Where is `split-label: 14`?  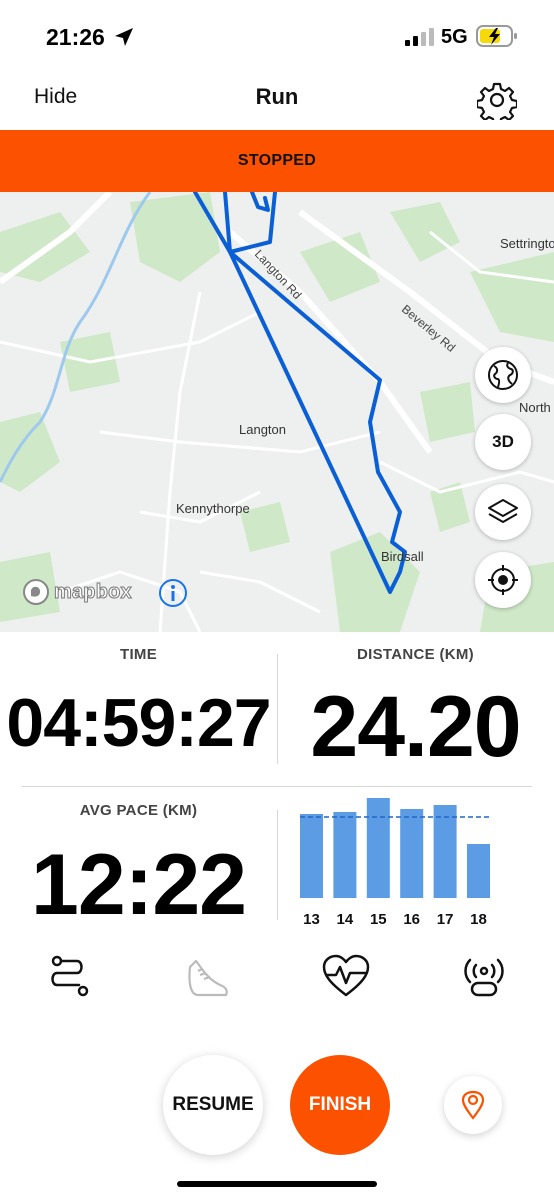 split-label: 14 is located at coordinates (345, 919).